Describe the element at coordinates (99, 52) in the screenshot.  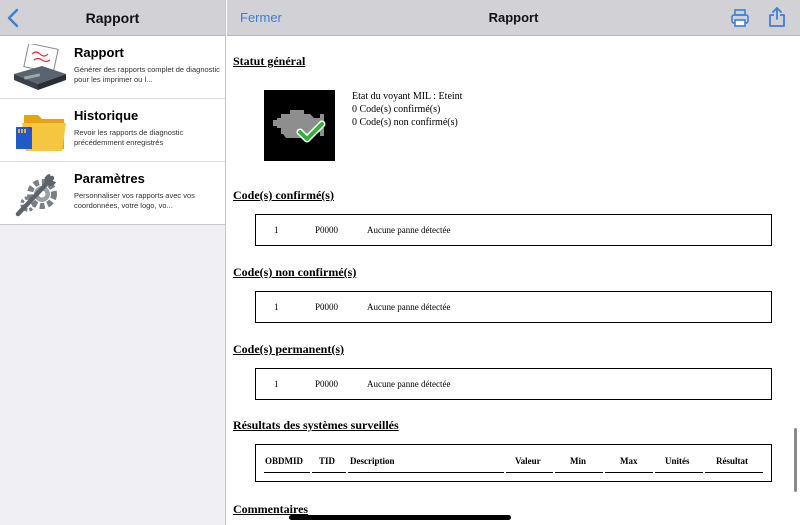
I see `sidebar-item-label: Rapport` at that location.